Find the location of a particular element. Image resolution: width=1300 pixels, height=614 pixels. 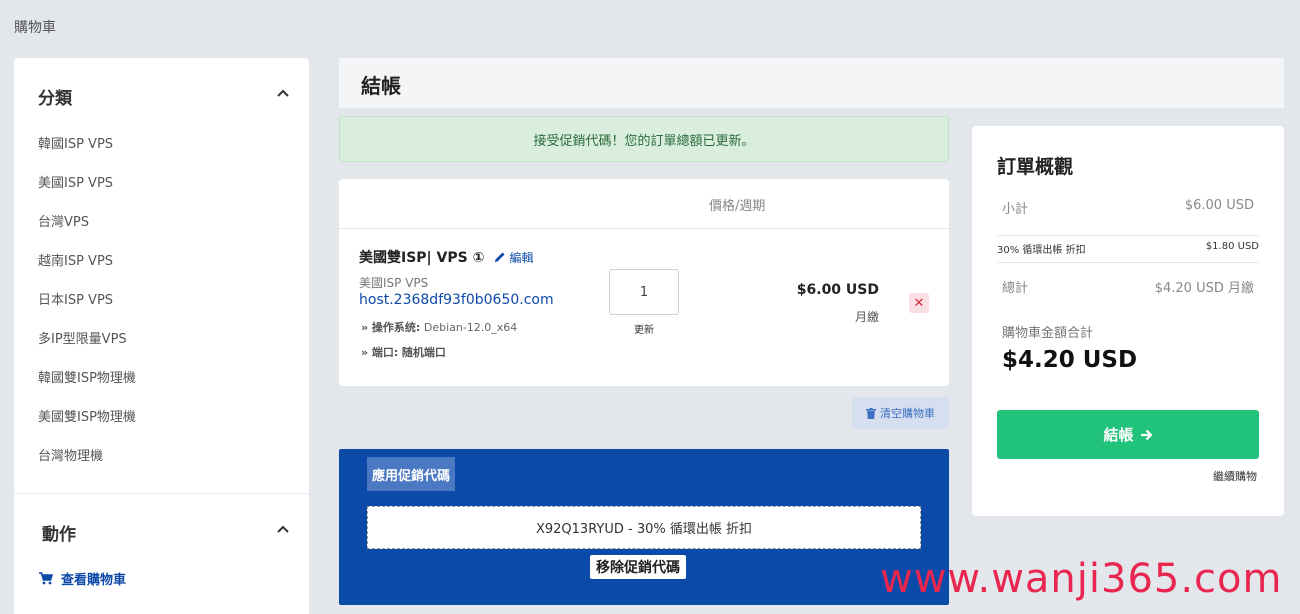

product-name: 美國雙ISP| VPS ① 編輯 is located at coordinates (446, 257).